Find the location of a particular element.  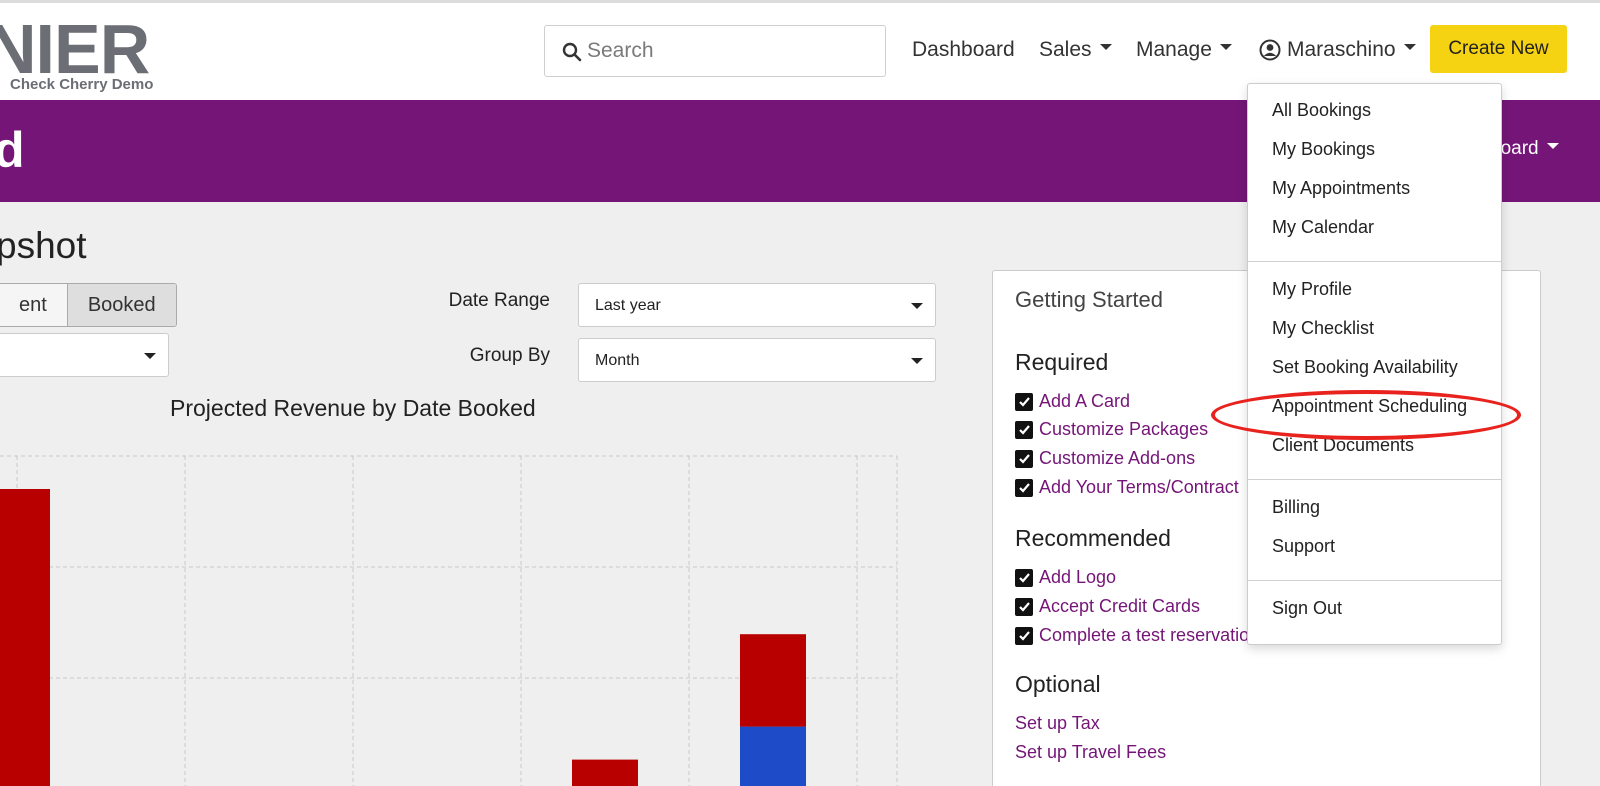

menu-item-my-calendar: My Calendar is located at coordinates (1323, 227).